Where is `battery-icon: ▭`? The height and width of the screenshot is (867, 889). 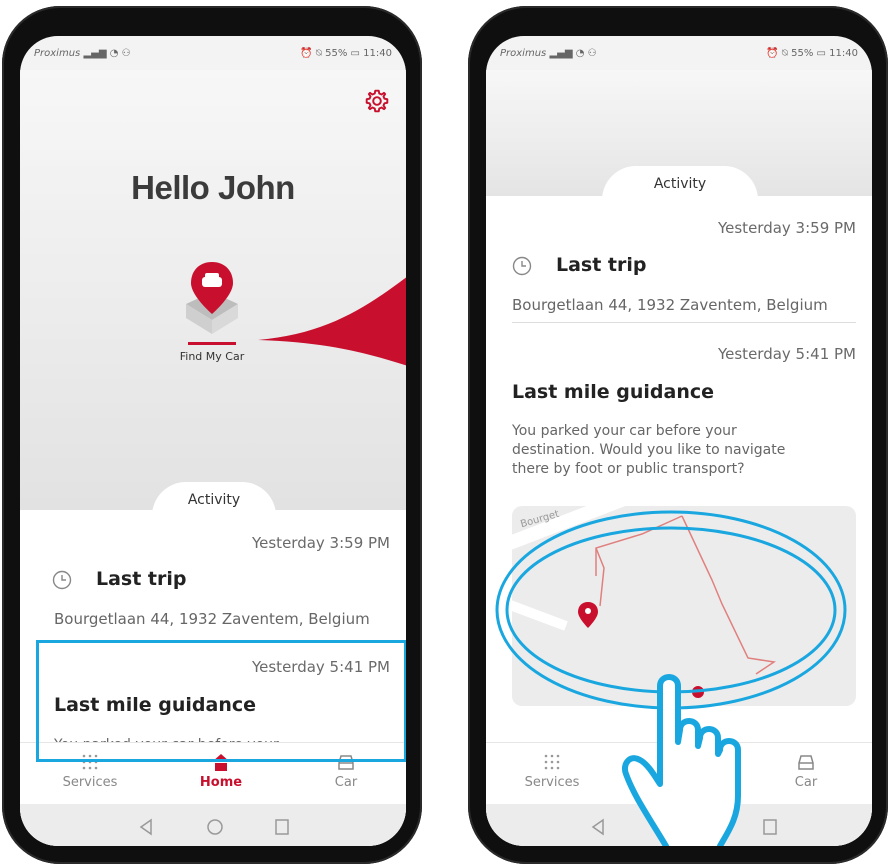 battery-icon: ▭ is located at coordinates (355, 53).